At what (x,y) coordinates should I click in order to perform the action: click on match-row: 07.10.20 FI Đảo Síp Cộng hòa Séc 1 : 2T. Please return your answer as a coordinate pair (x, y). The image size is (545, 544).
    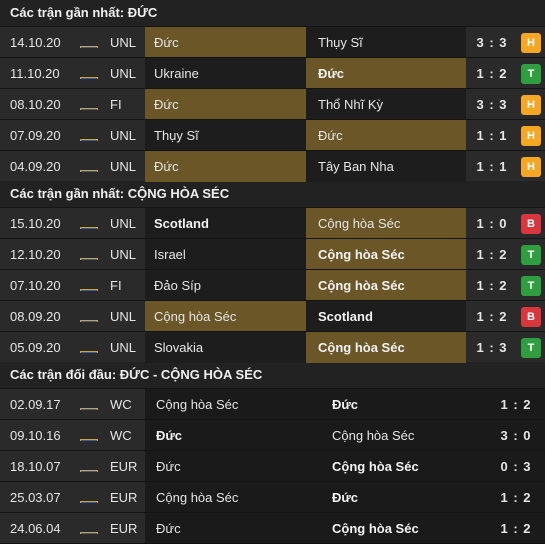
    Looking at the image, I should click on (272, 285).